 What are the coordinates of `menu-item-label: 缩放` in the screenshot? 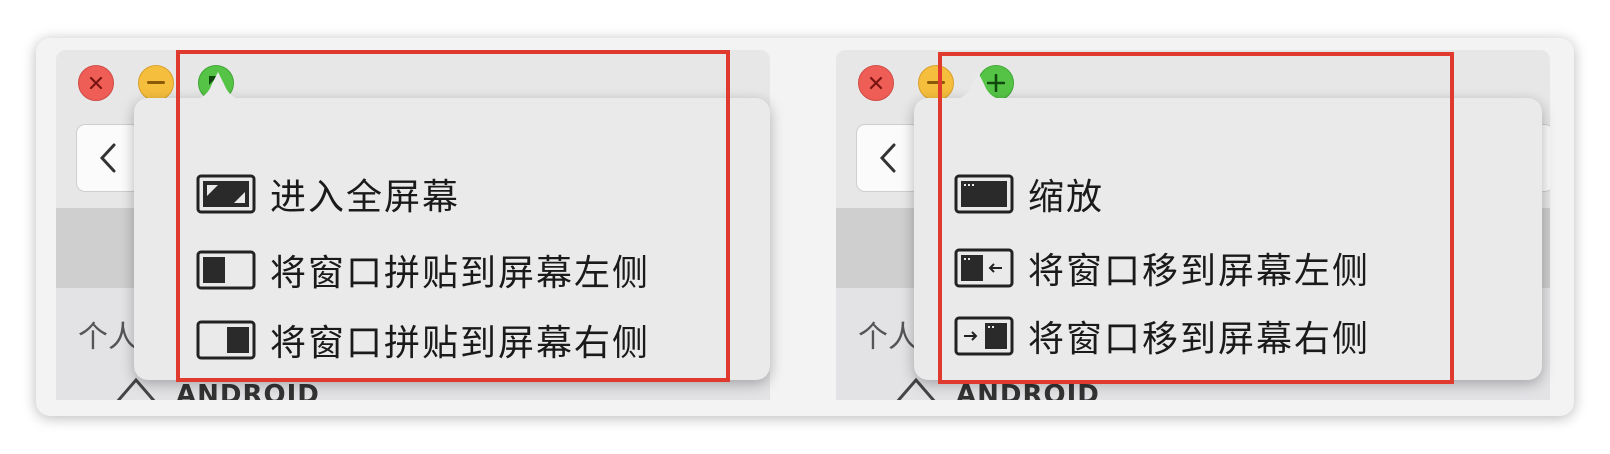 It's located at (1066, 197).